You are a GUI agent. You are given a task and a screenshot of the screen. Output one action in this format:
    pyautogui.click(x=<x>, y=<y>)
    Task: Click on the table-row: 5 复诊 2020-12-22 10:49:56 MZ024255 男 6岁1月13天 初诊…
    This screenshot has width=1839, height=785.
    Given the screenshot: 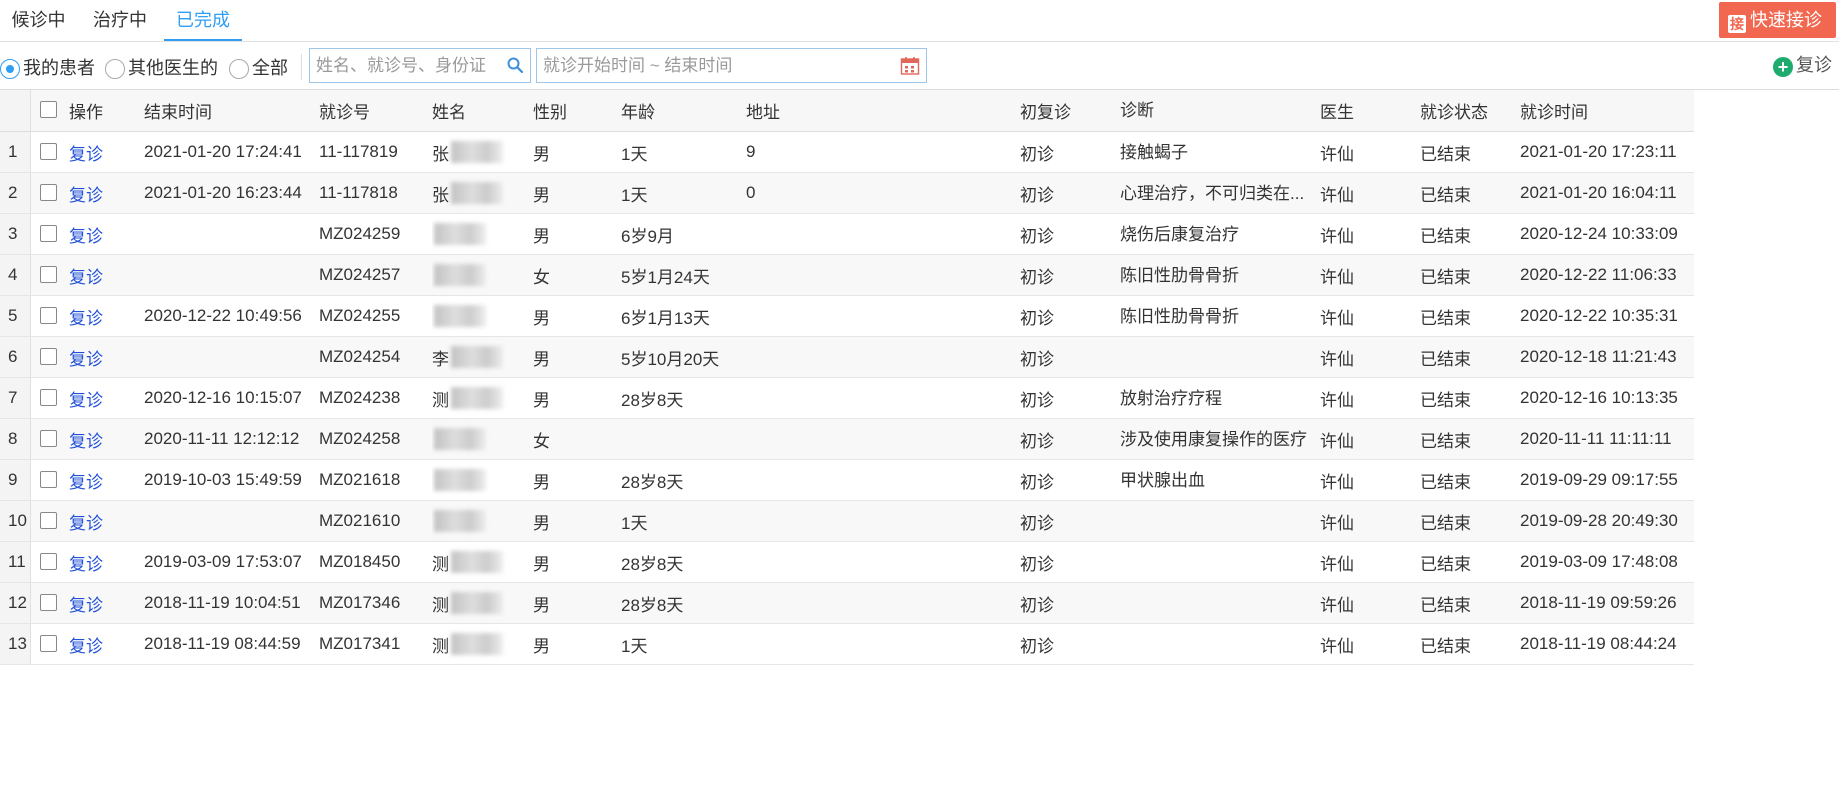 What is the action you would take?
    pyautogui.click(x=847, y=316)
    